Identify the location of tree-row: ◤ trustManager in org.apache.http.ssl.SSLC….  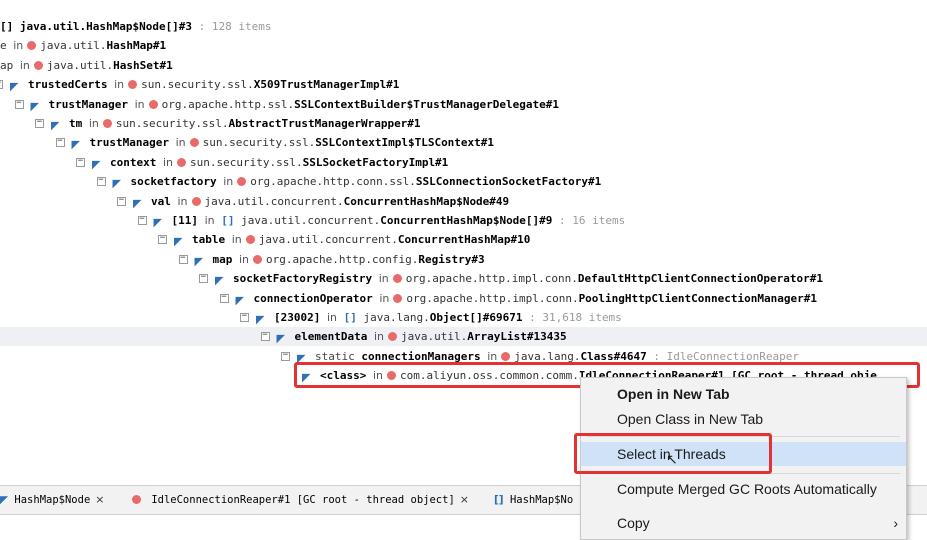
(463, 104).